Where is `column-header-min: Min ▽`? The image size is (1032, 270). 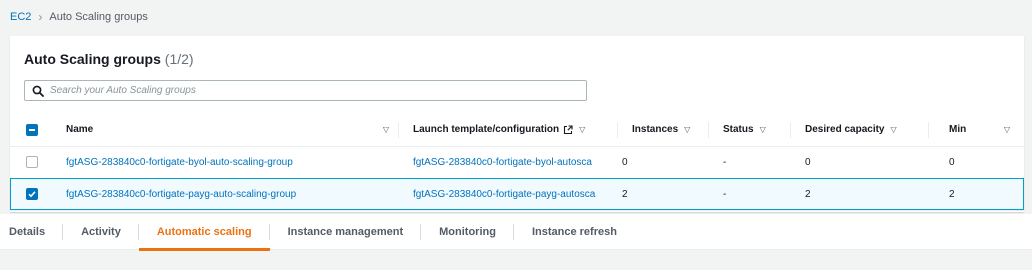
column-header-min: Min ▽ is located at coordinates (976, 130).